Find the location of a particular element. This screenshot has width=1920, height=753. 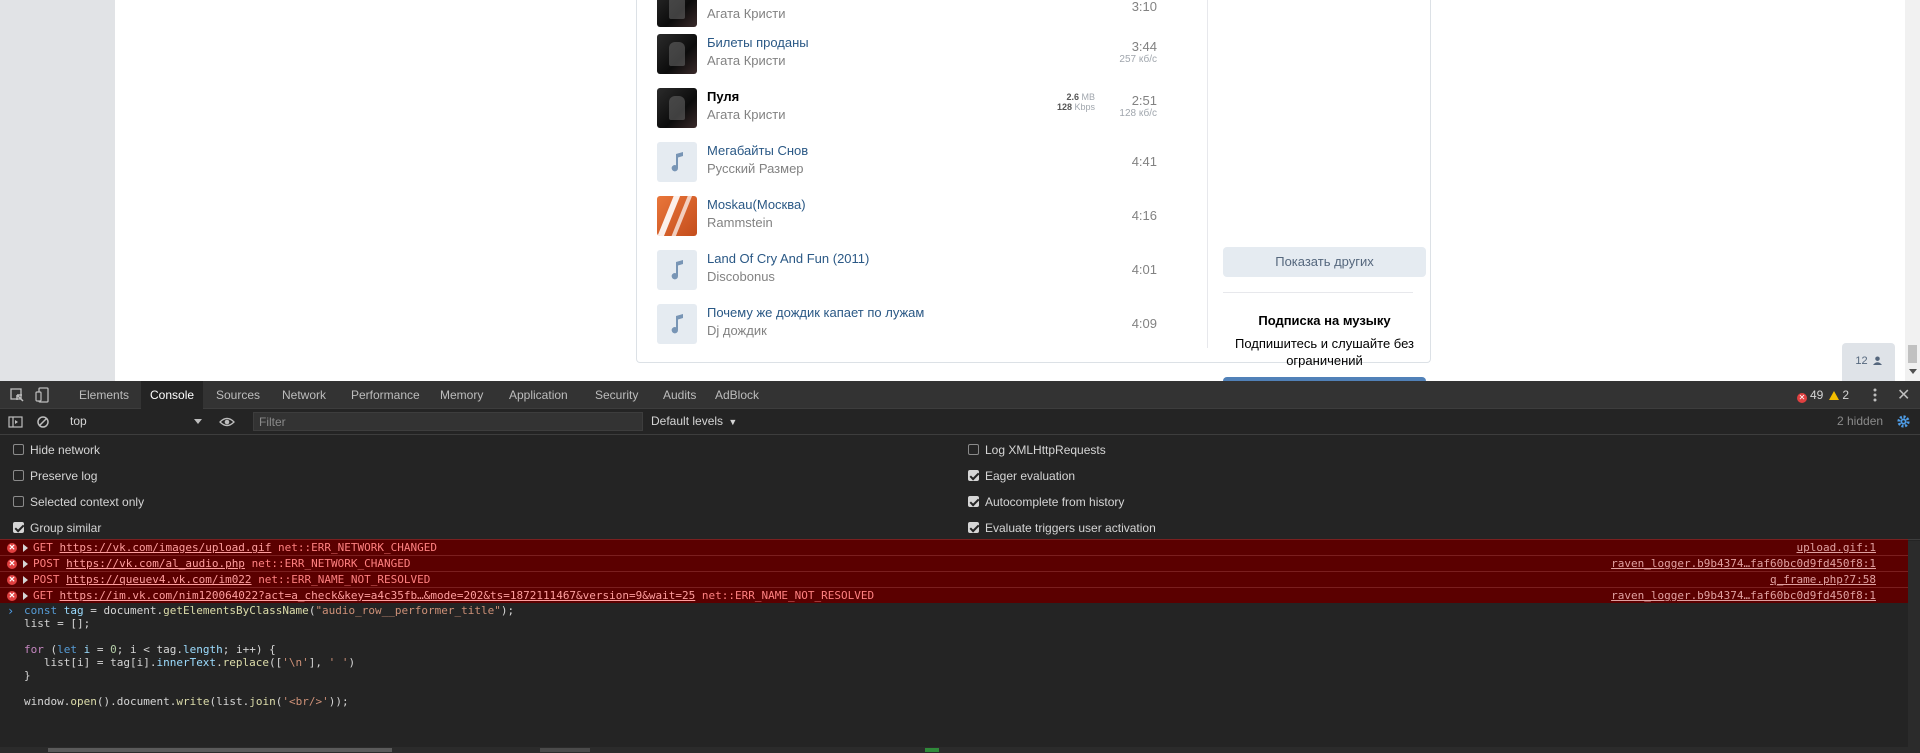

inspect-element-icon is located at coordinates (17, 395).